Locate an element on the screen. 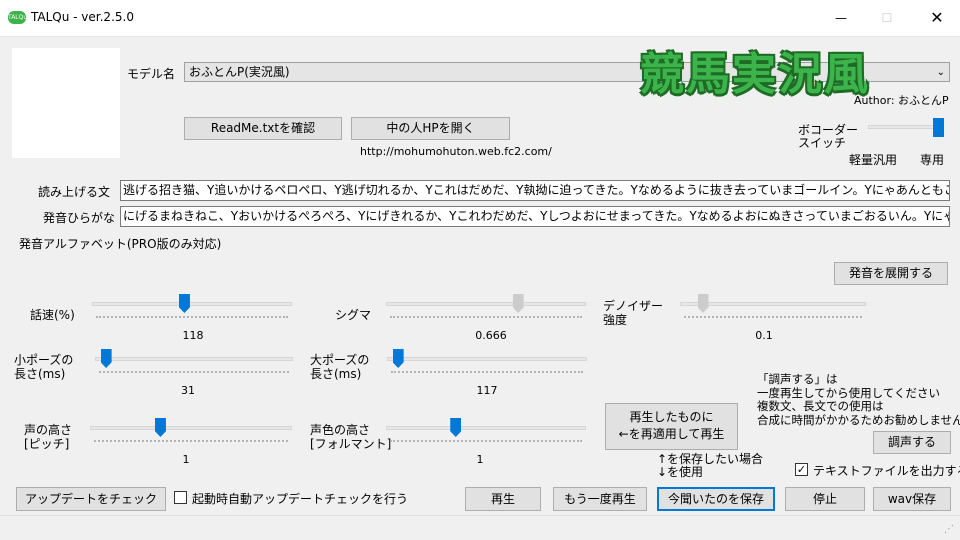 The height and width of the screenshot is (540, 960). title-bar is located at coordinates (480, 18).